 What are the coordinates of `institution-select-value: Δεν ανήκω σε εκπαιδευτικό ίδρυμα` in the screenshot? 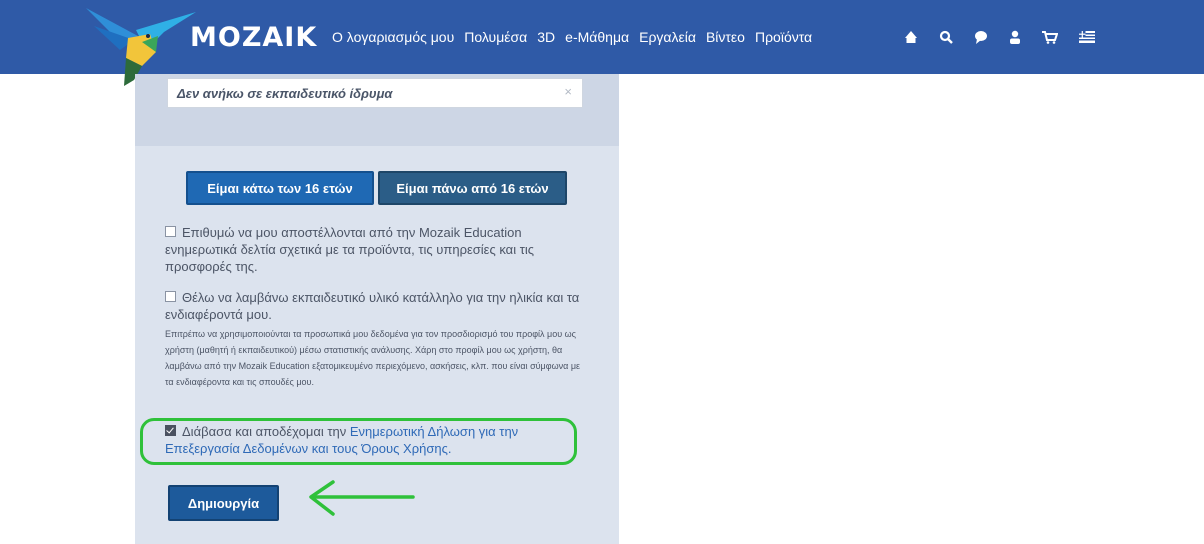 It's located at (285, 93).